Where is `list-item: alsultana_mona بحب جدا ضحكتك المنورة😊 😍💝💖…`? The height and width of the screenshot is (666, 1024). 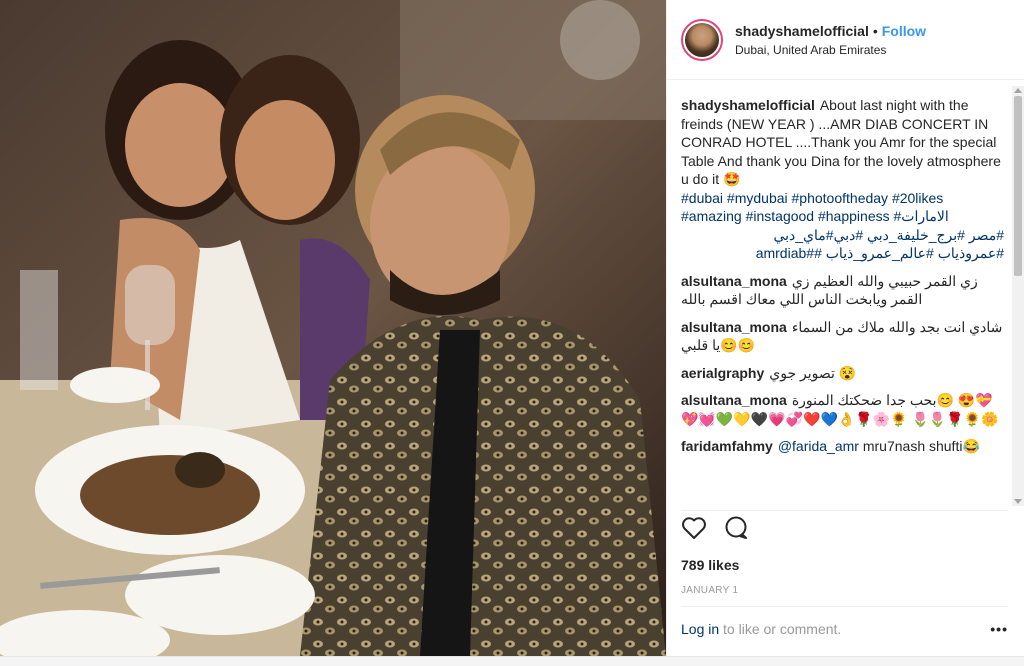
list-item: alsultana_mona بحب جدا ضحكتك المنورة😊 😍💝💖… is located at coordinates (842, 409).